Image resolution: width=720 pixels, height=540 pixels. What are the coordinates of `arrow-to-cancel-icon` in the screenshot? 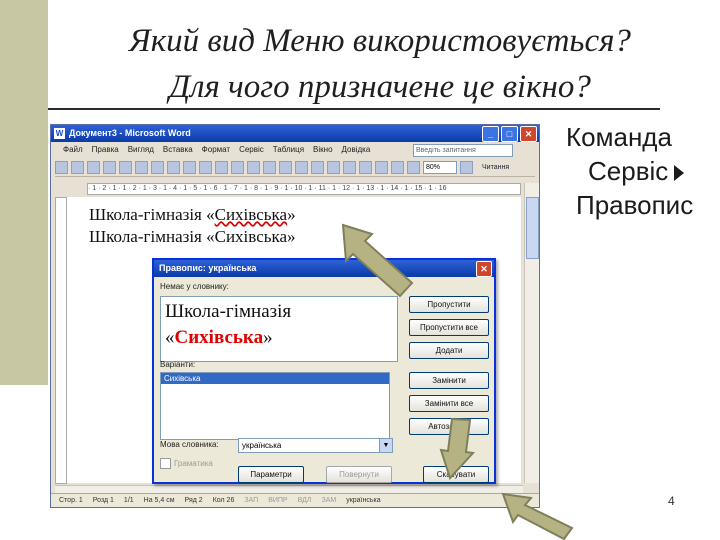 It's located at (457, 448).